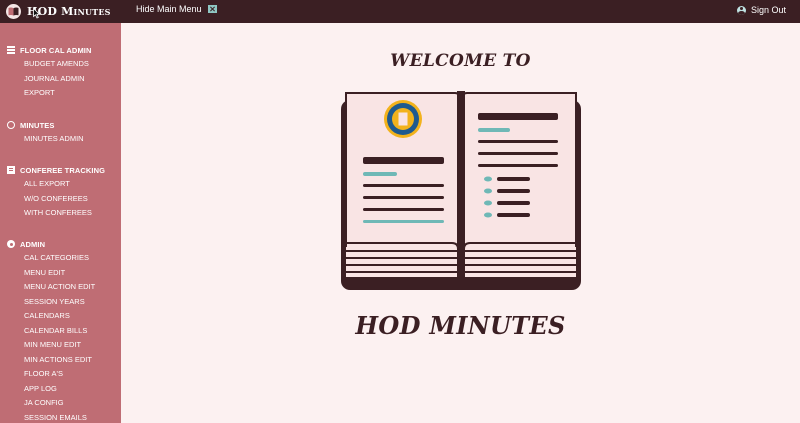 This screenshot has height=423, width=800. Describe the element at coordinates (37, 13) in the screenshot. I see `mouse-cursor-icon` at that location.